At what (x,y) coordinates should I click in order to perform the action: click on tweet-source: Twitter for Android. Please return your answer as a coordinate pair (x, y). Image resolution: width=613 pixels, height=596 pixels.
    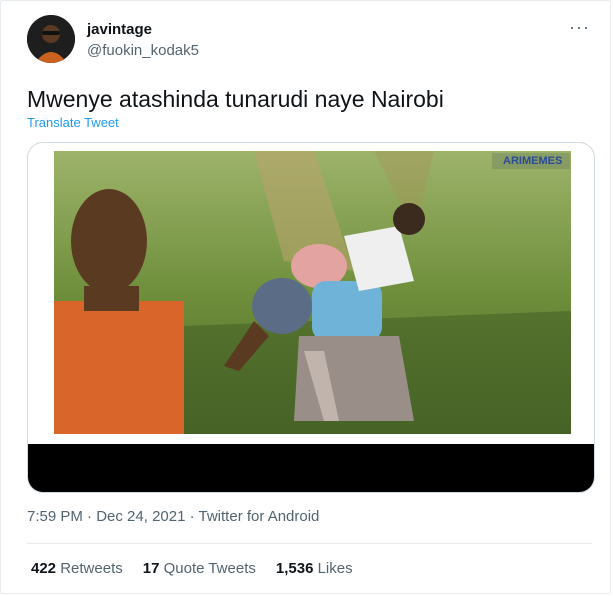
    Looking at the image, I should click on (259, 516).